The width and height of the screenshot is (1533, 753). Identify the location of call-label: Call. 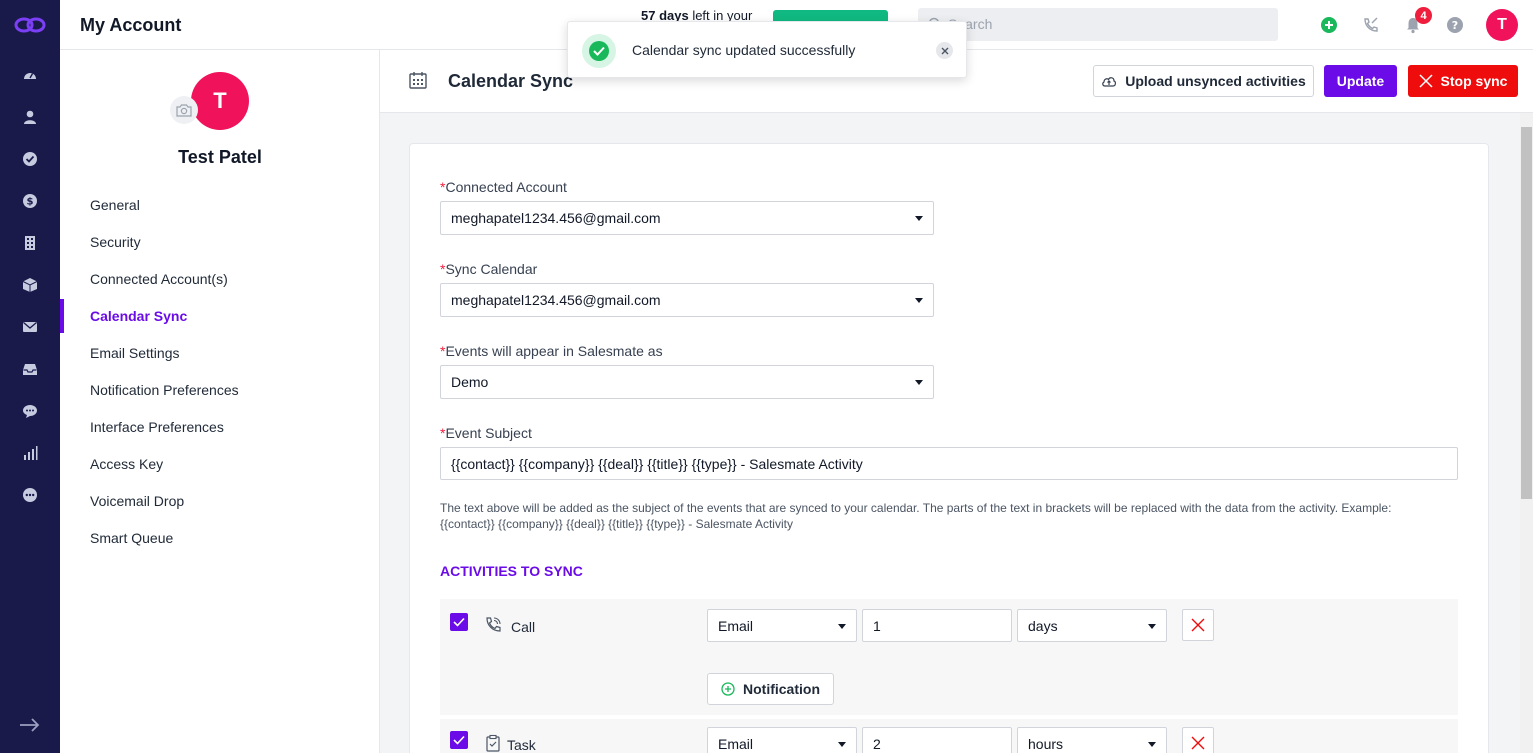
(523, 627).